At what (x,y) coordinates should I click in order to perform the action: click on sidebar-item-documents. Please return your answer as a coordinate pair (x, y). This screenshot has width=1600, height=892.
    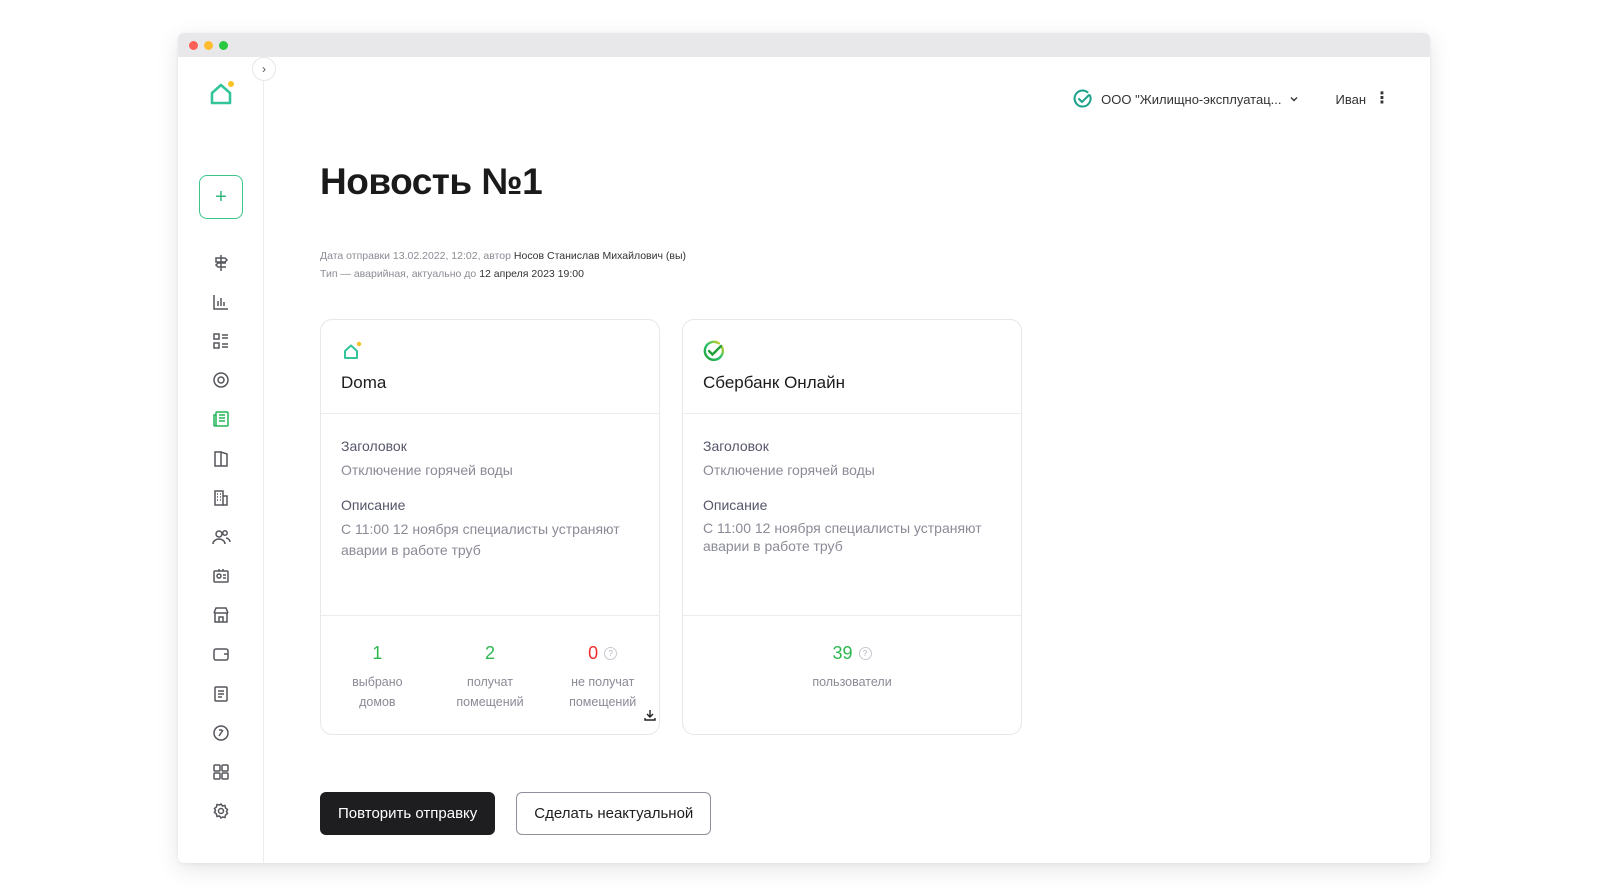
    Looking at the image, I should click on (221, 693).